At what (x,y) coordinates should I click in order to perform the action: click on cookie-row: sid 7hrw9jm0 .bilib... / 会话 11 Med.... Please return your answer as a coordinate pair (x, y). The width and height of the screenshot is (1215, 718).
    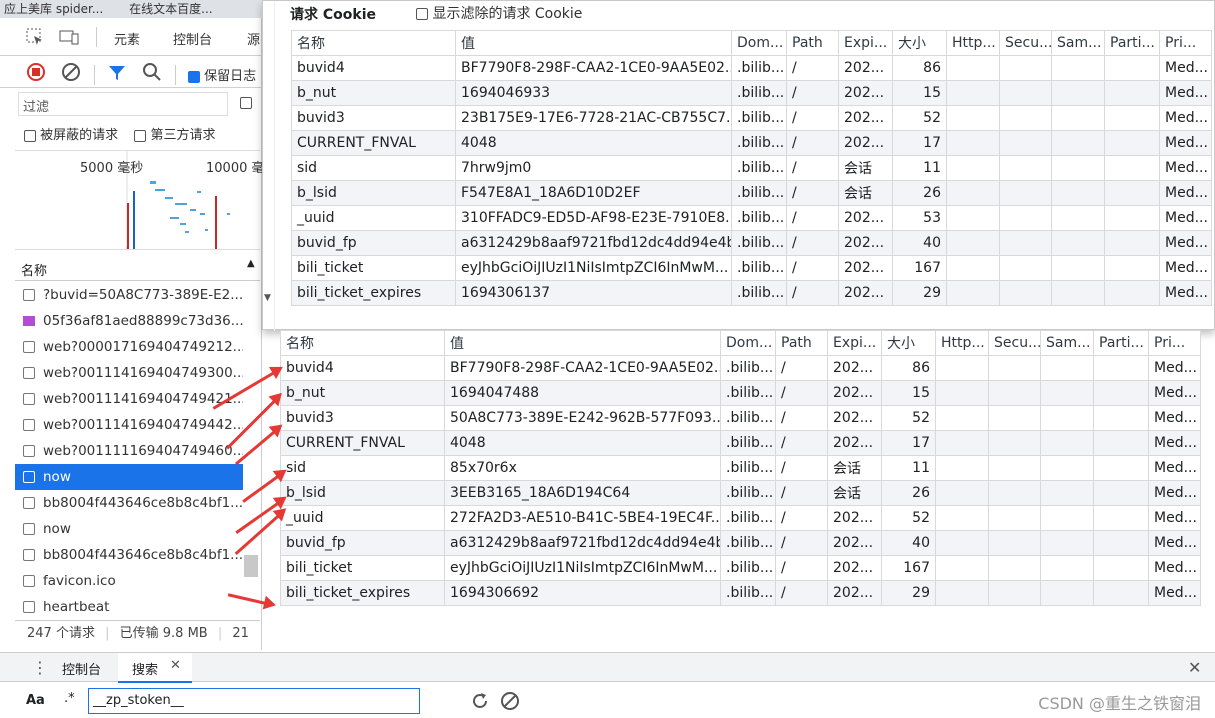
    Looking at the image, I should click on (751, 168).